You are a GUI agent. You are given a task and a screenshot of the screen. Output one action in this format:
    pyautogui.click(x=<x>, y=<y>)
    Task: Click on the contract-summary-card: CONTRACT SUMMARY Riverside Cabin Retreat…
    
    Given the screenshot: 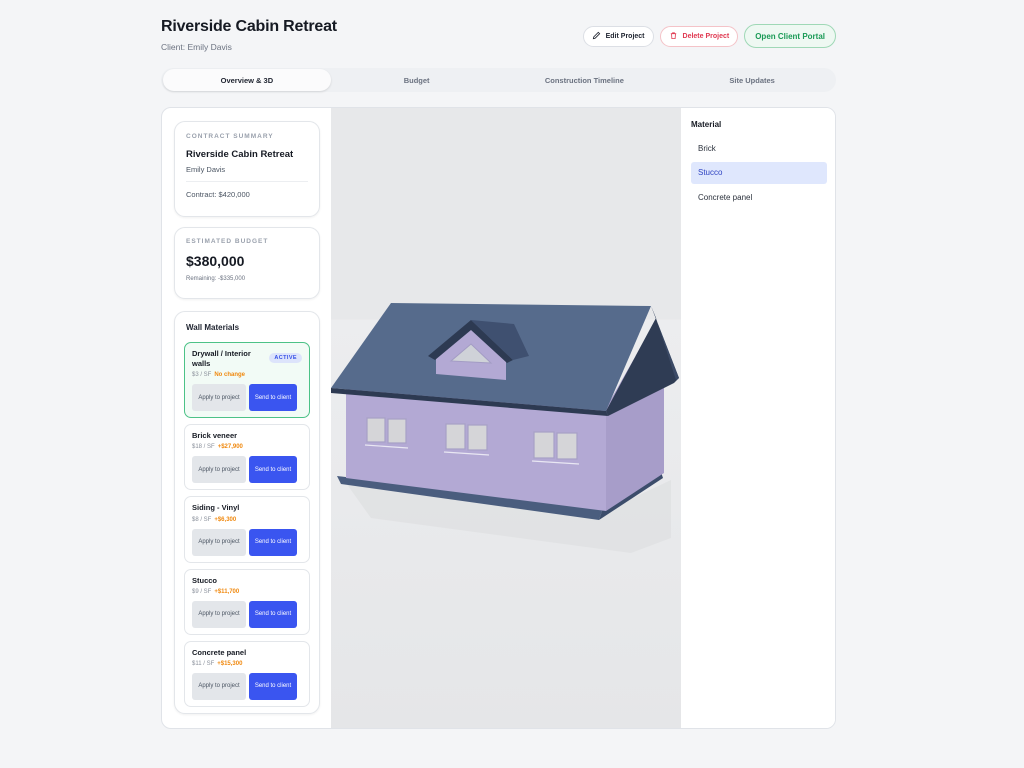 What is the action you would take?
    pyautogui.click(x=247, y=169)
    